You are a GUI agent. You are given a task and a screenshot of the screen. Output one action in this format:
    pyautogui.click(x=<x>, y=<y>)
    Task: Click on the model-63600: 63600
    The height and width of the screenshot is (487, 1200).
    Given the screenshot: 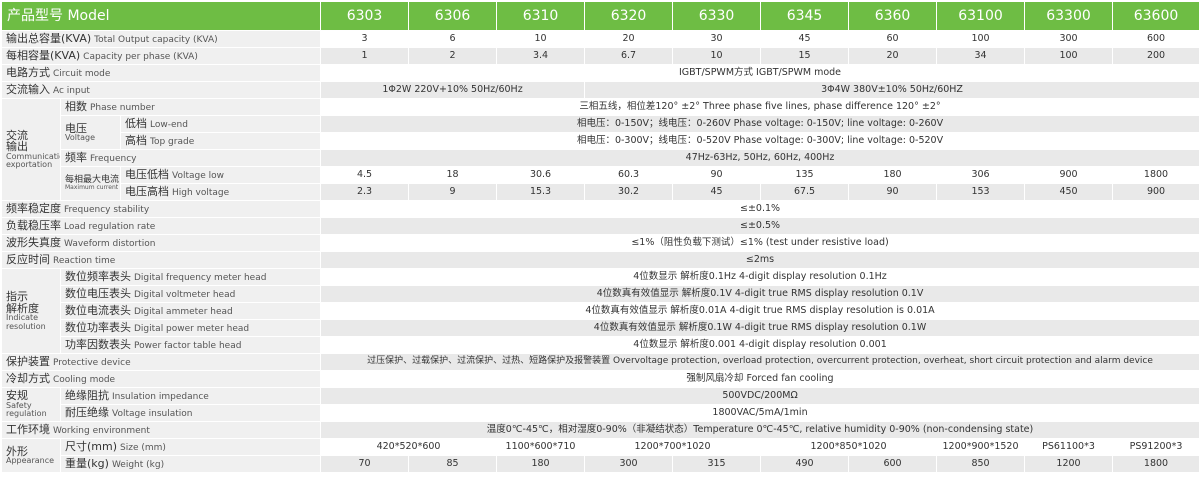 What is the action you would take?
    pyautogui.click(x=1156, y=16)
    